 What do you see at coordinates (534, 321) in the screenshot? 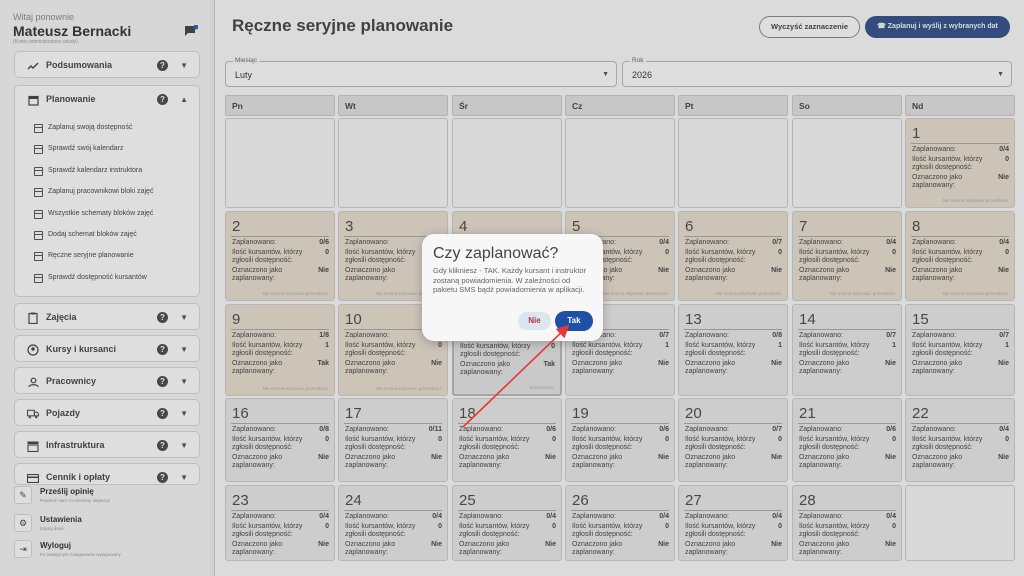
I see `dialog-no-button: Nie` at bounding box center [534, 321].